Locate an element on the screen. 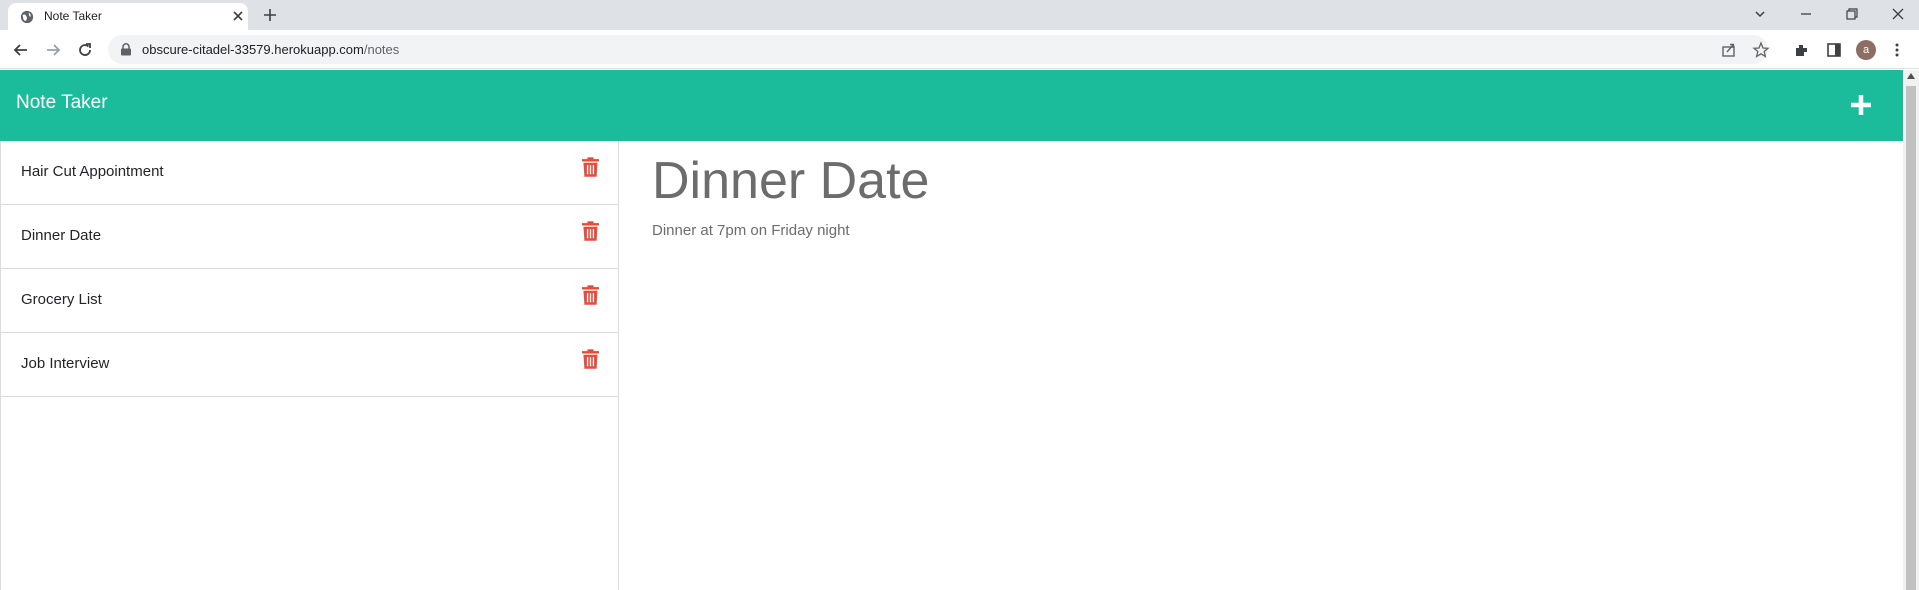 This screenshot has width=1919, height=590. url-path: /notes is located at coordinates (381, 49).